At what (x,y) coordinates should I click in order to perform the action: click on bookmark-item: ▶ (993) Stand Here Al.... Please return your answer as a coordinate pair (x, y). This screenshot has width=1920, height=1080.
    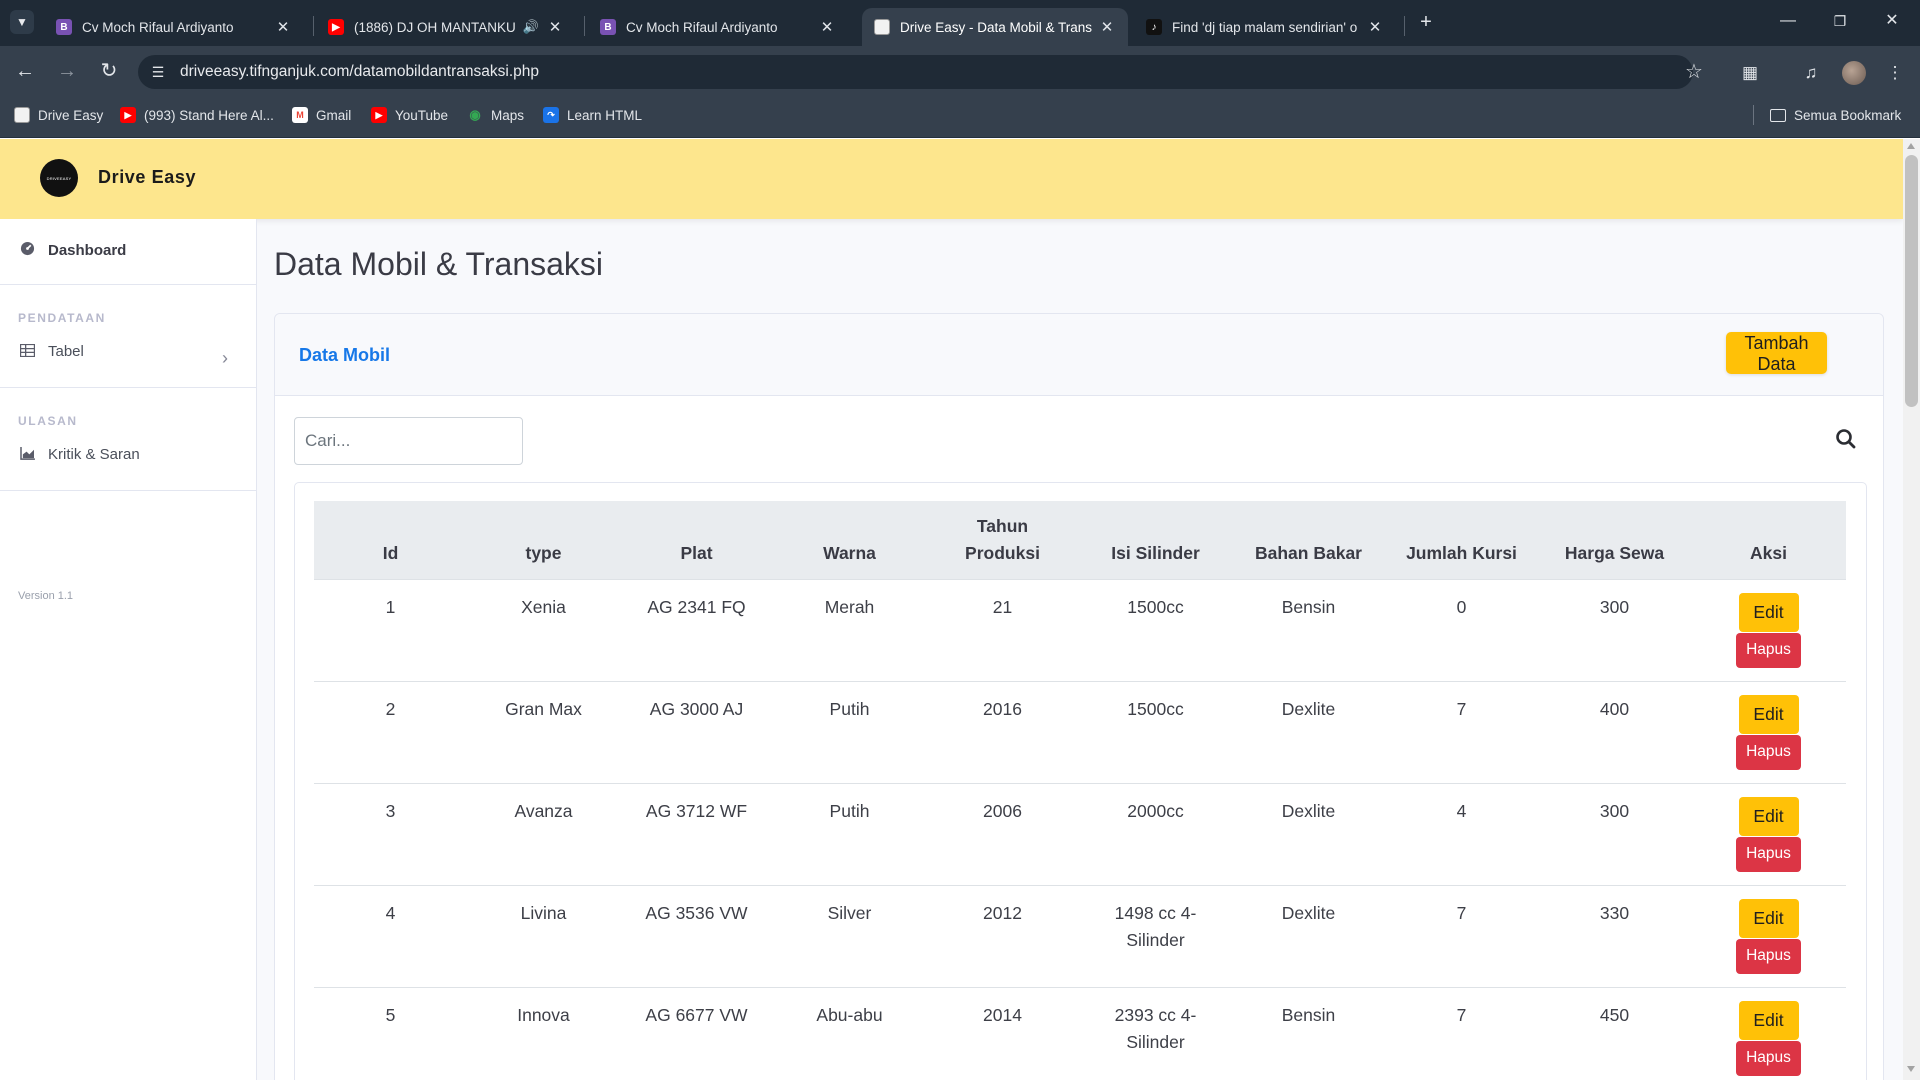
    Looking at the image, I should click on (197, 115).